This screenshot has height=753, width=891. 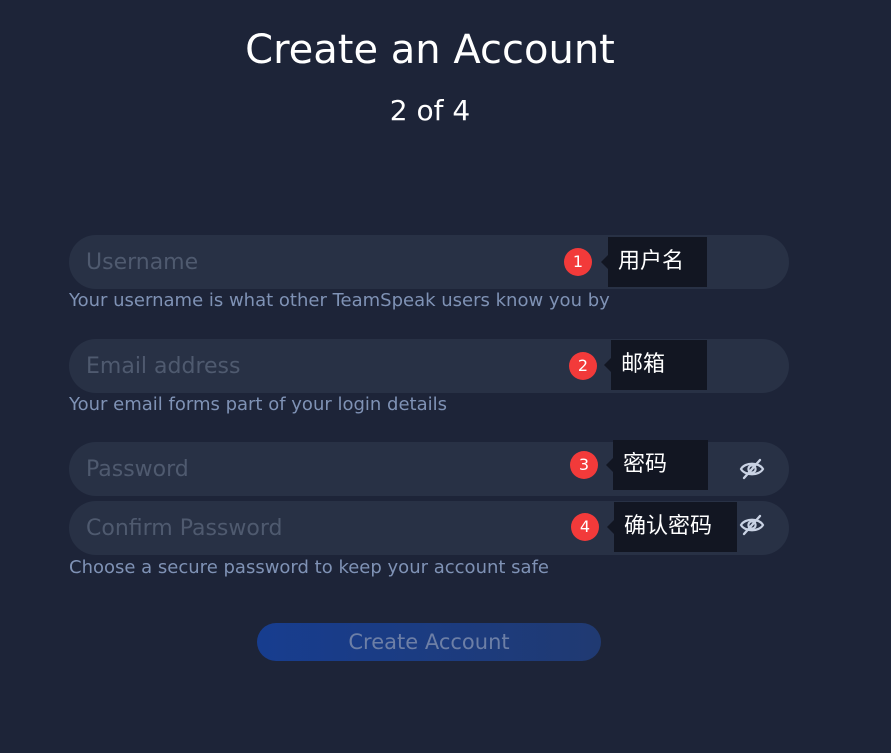 What do you see at coordinates (655, 365) in the screenshot?
I see `annotation-label-email: 邮箱` at bounding box center [655, 365].